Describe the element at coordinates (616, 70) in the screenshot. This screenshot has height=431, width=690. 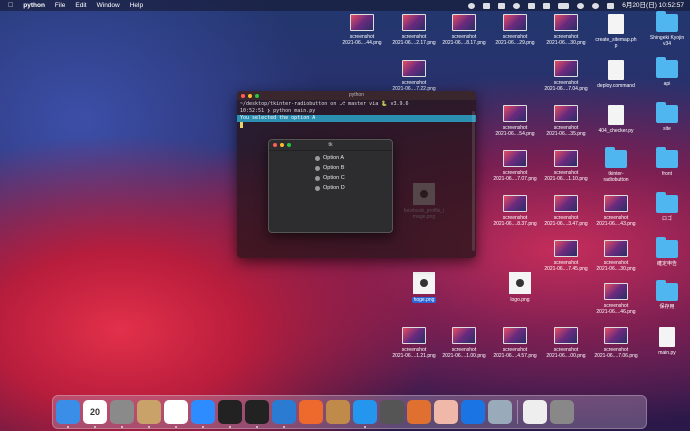
I see `document-icon` at that location.